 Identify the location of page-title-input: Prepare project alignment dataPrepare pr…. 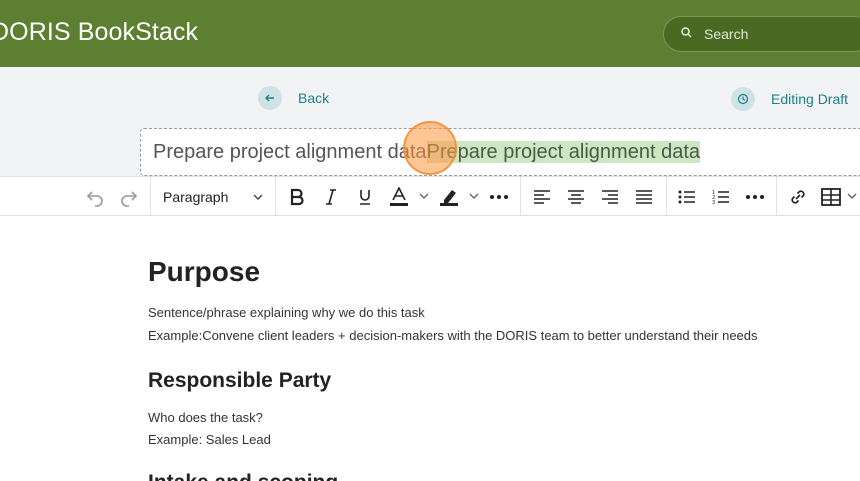
(500, 152).